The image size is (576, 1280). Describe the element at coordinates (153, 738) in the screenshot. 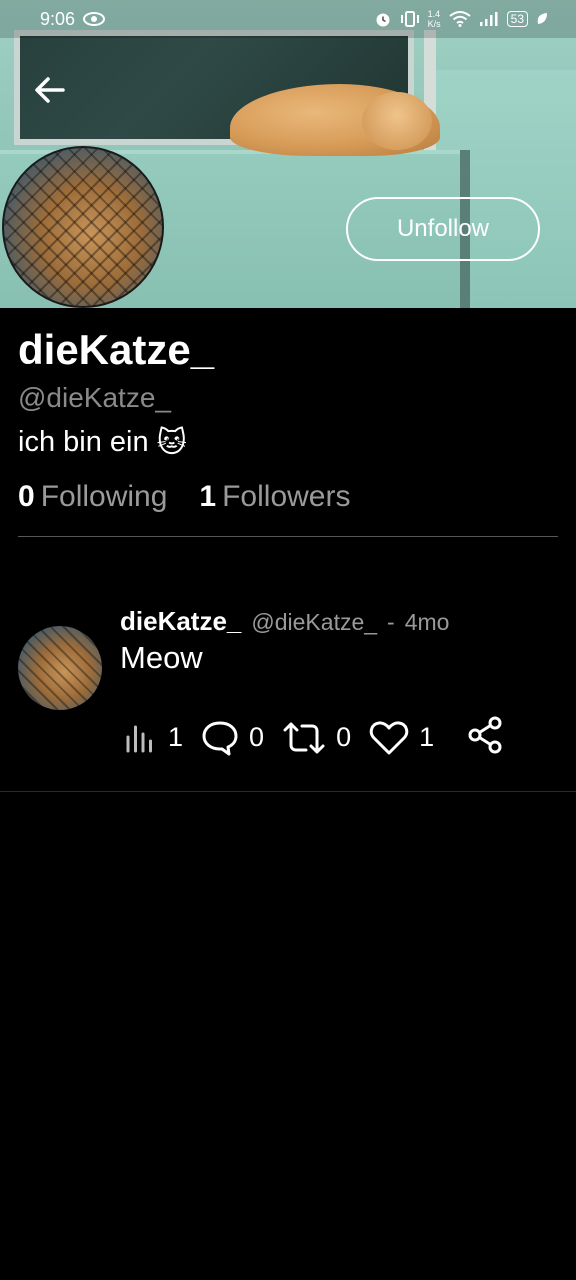

I see `views-button: 1` at that location.